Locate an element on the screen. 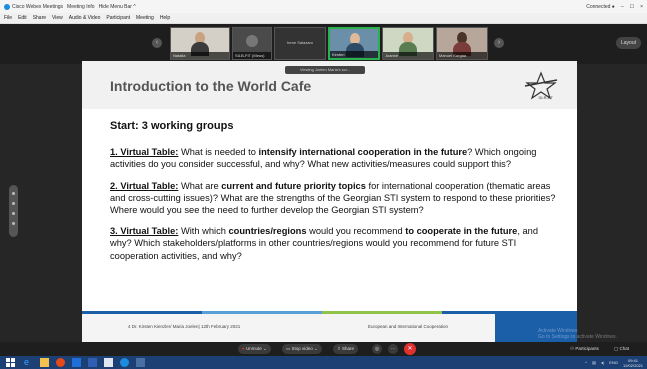 The height and width of the screenshot is (369, 647). unmute-button: ● Unmute ⌄ is located at coordinates (254, 349).